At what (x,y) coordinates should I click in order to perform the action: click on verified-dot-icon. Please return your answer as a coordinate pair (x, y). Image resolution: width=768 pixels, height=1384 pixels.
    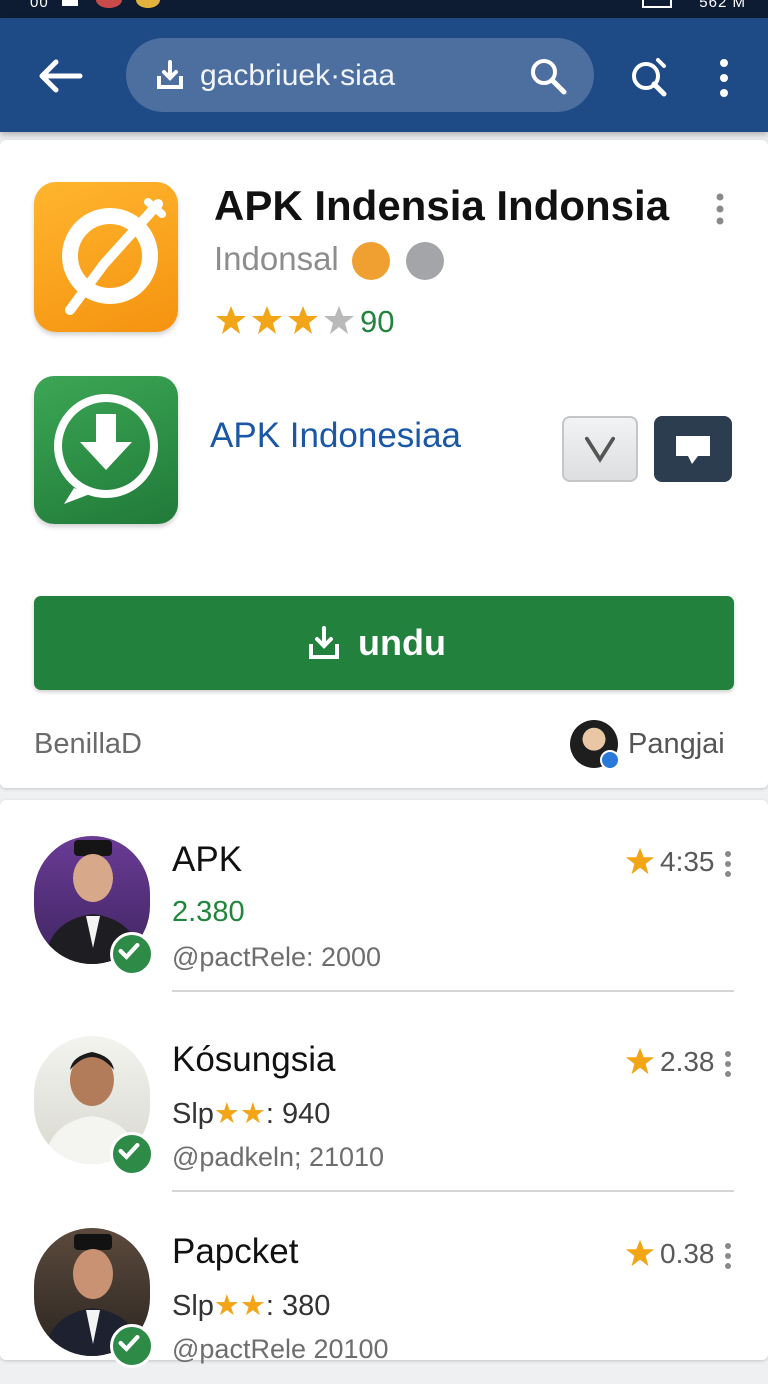
    Looking at the image, I should click on (610, 760).